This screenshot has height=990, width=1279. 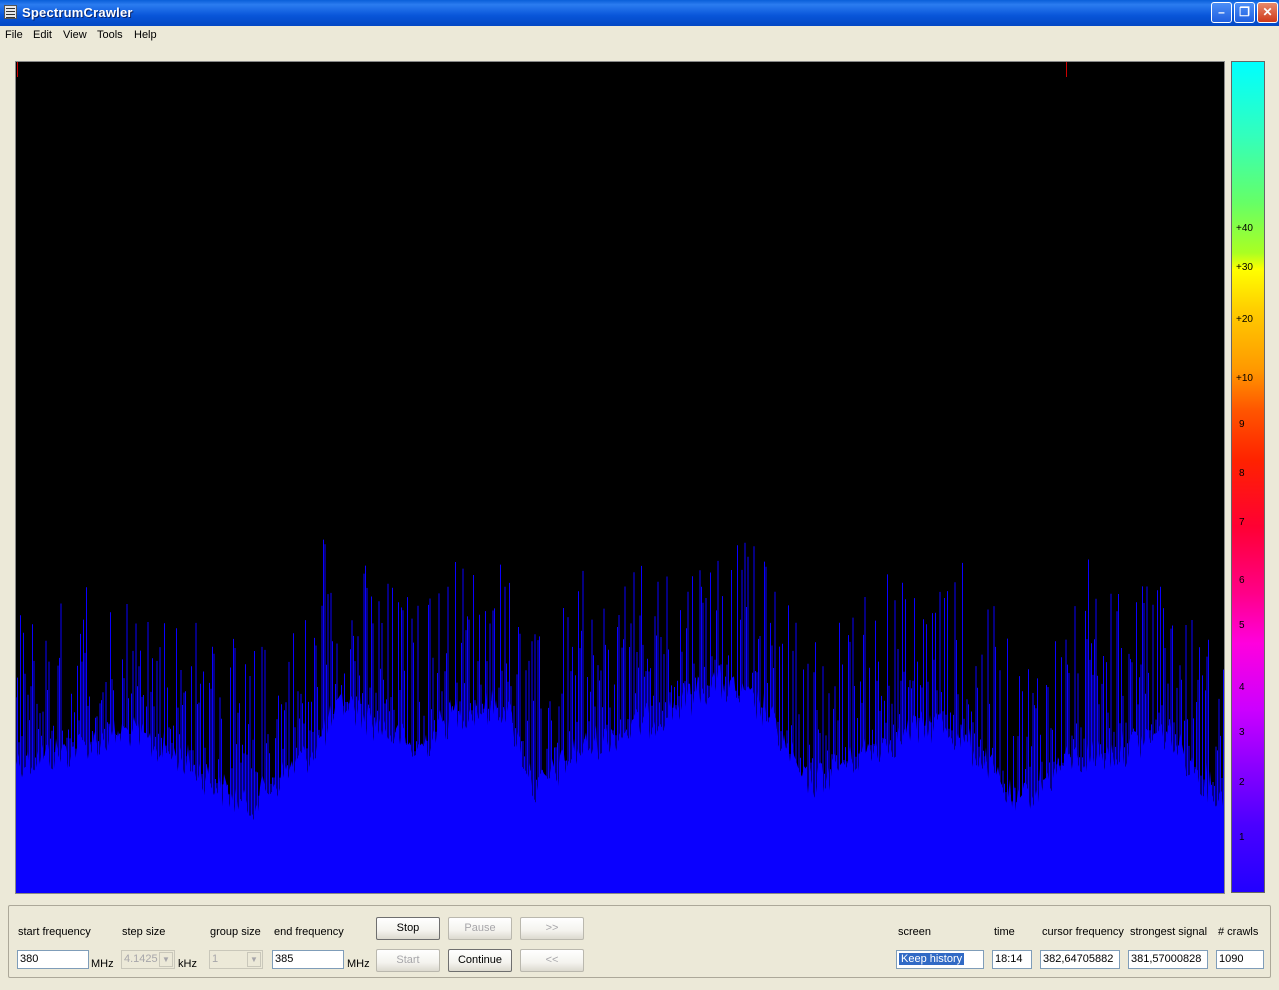 I want to click on menu-help: Help, so click(x=145, y=35).